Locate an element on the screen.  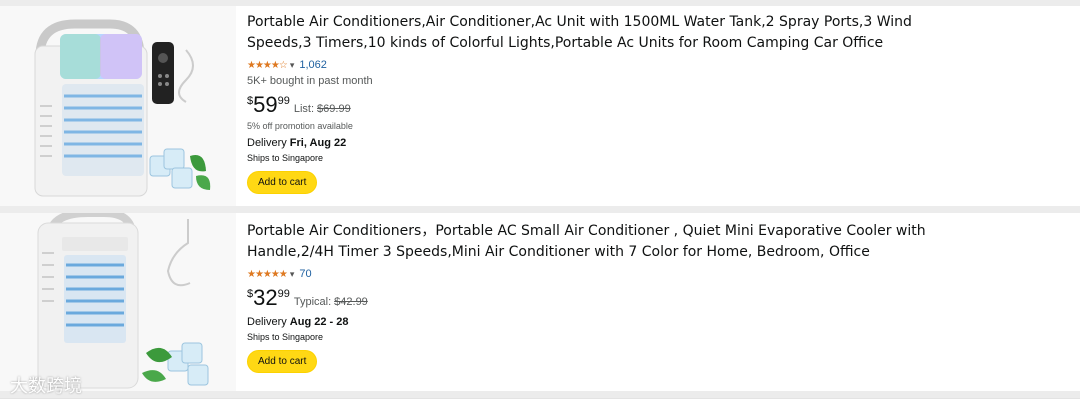
price-row: $ 59 99 List: $69.99 is located at coordinates (607, 105).